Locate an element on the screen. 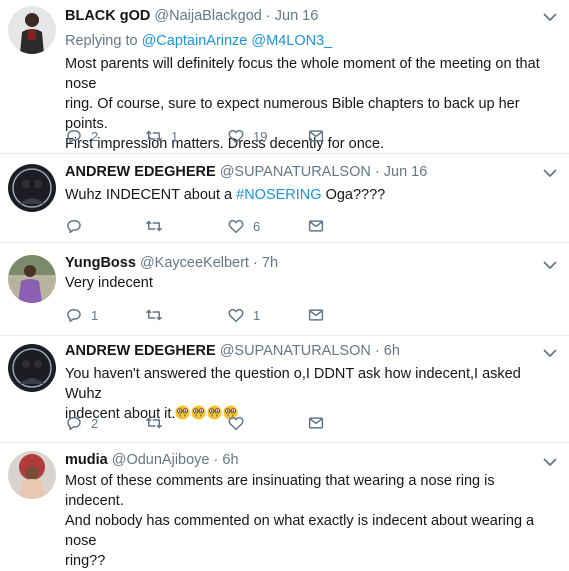 The height and width of the screenshot is (571, 569). retweet-button: 1 is located at coordinates (161, 136).